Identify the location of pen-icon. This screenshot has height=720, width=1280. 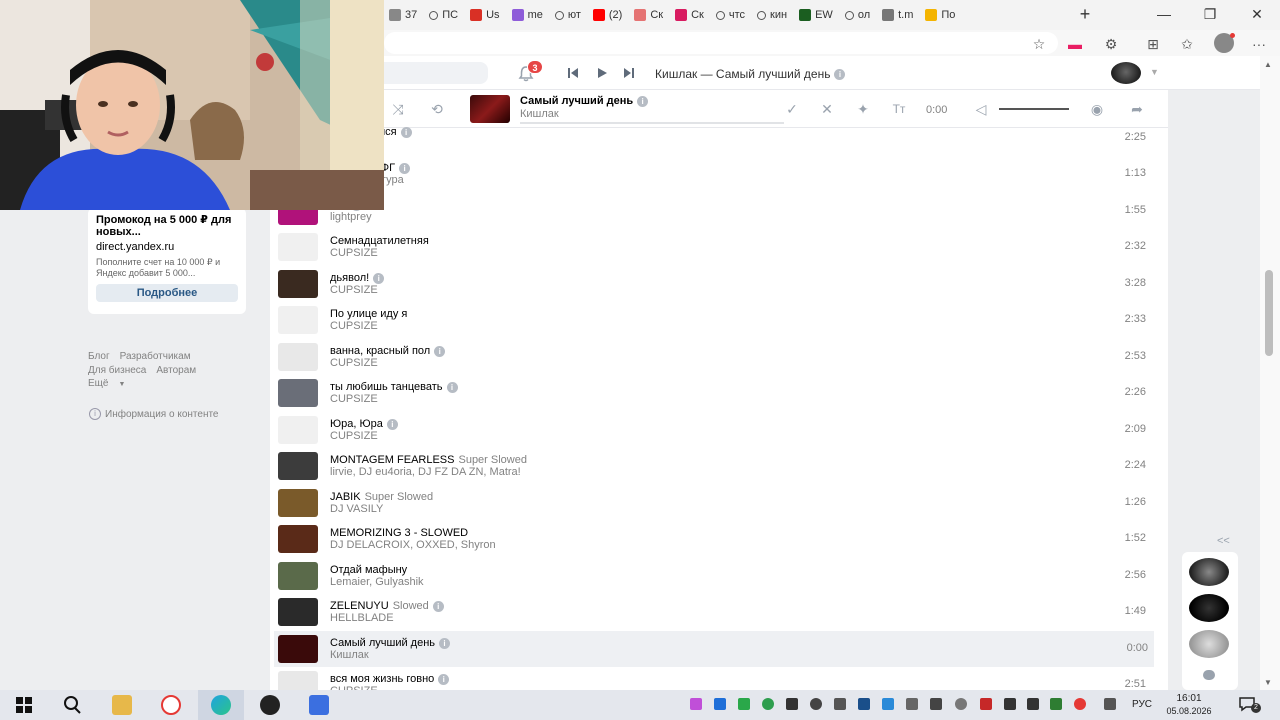
(1110, 704).